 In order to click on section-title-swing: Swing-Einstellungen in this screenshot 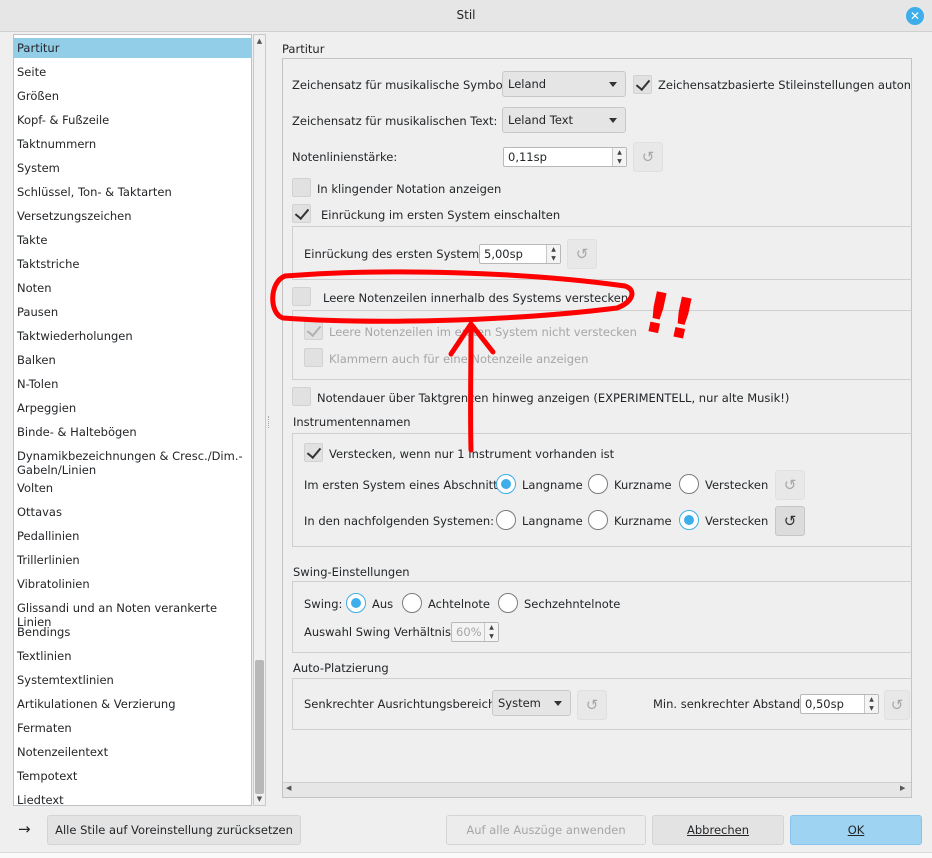, I will do `click(351, 572)`.